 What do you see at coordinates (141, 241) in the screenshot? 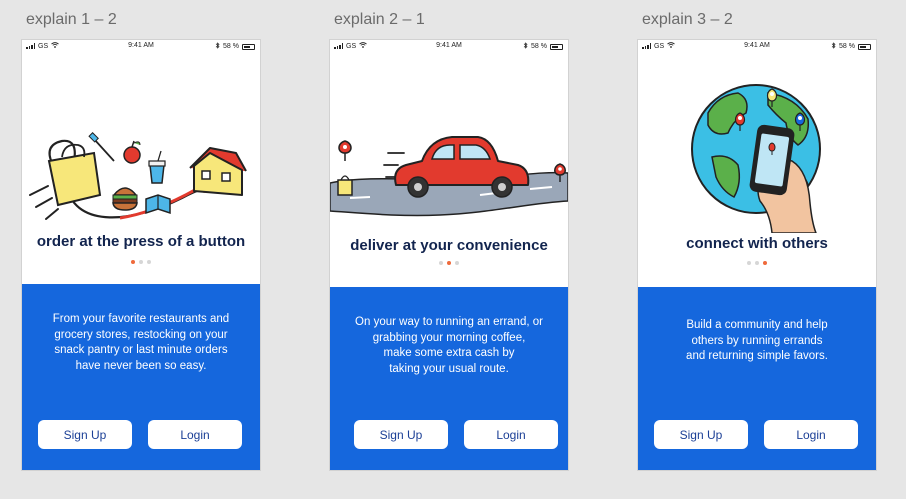
I see `headline: order at the press of a button` at bounding box center [141, 241].